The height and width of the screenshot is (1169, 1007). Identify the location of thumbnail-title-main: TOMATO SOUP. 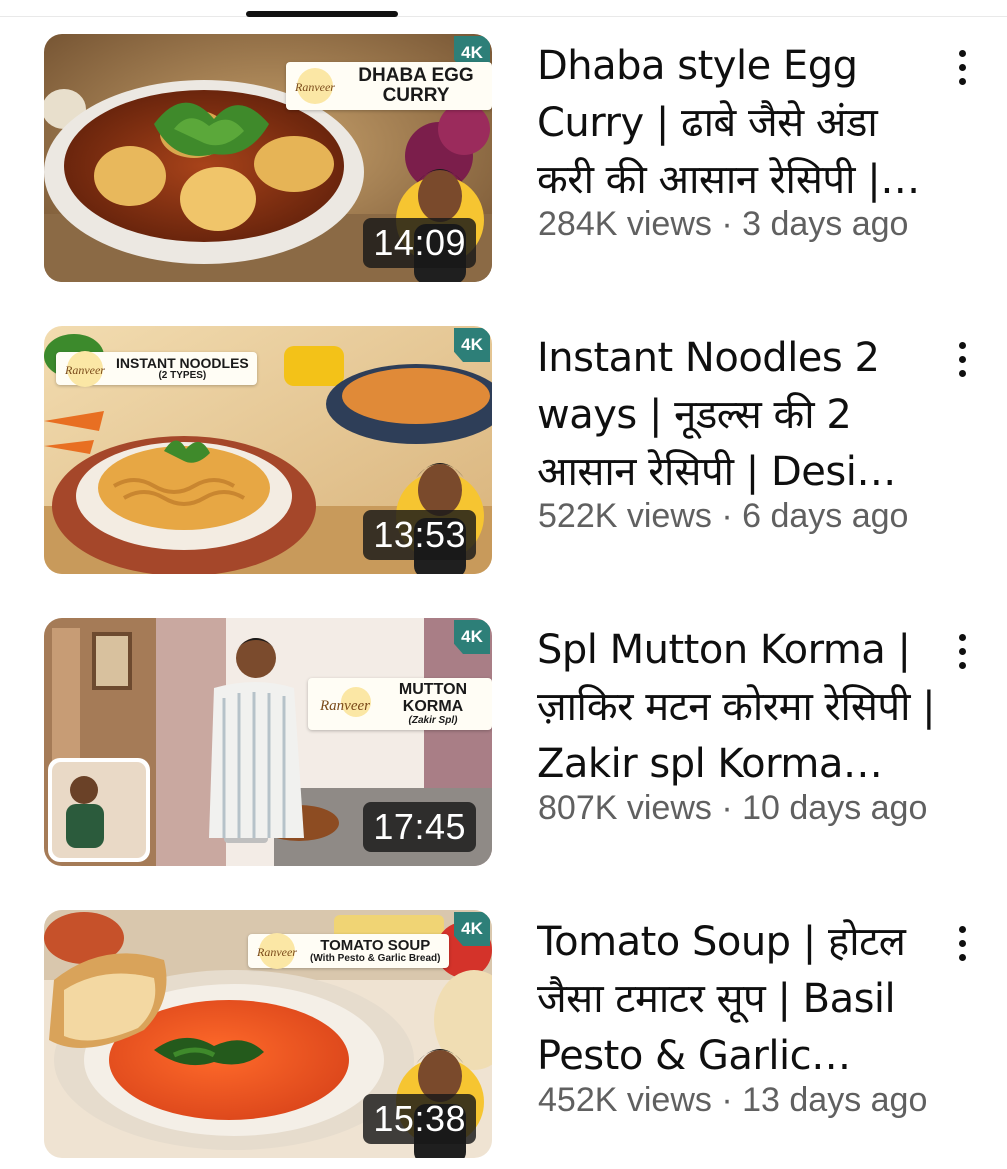
(375, 945).